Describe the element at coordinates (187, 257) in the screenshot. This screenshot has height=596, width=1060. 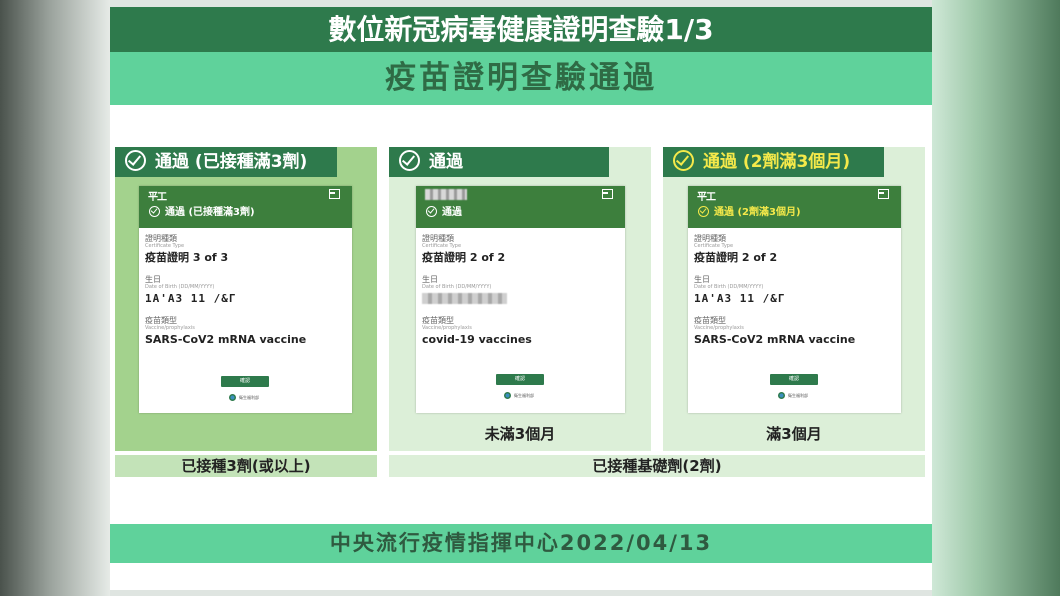
I see `cert-type-value: 疫苗證明 3 of 3` at that location.